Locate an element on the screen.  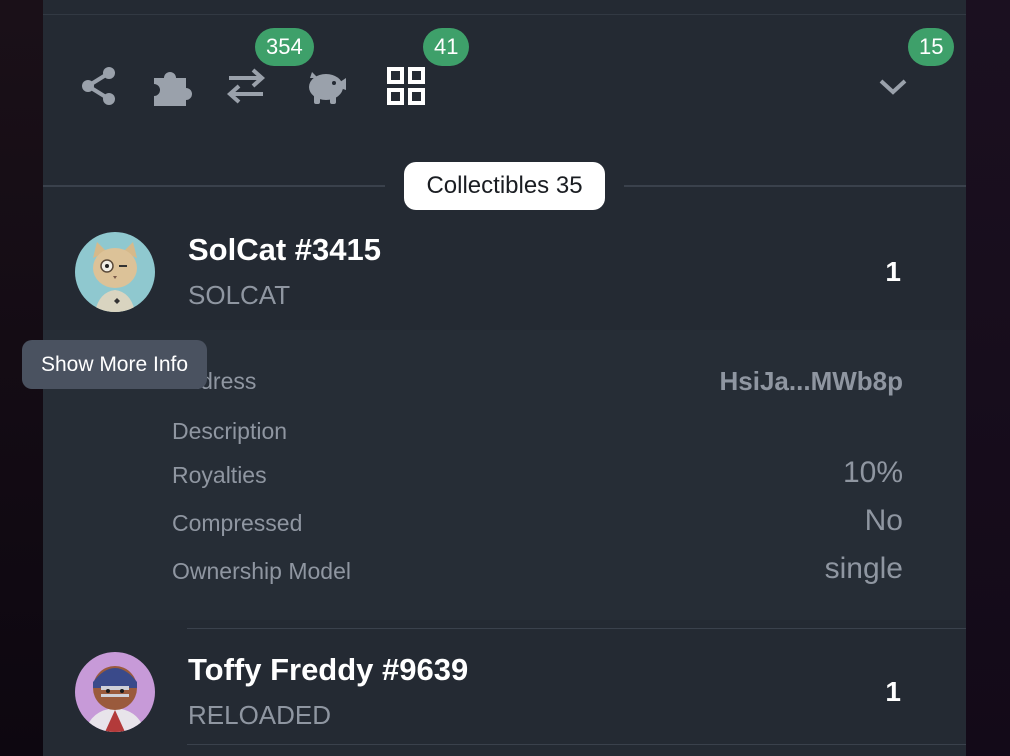
ownership-model-value: single is located at coordinates (863, 568).